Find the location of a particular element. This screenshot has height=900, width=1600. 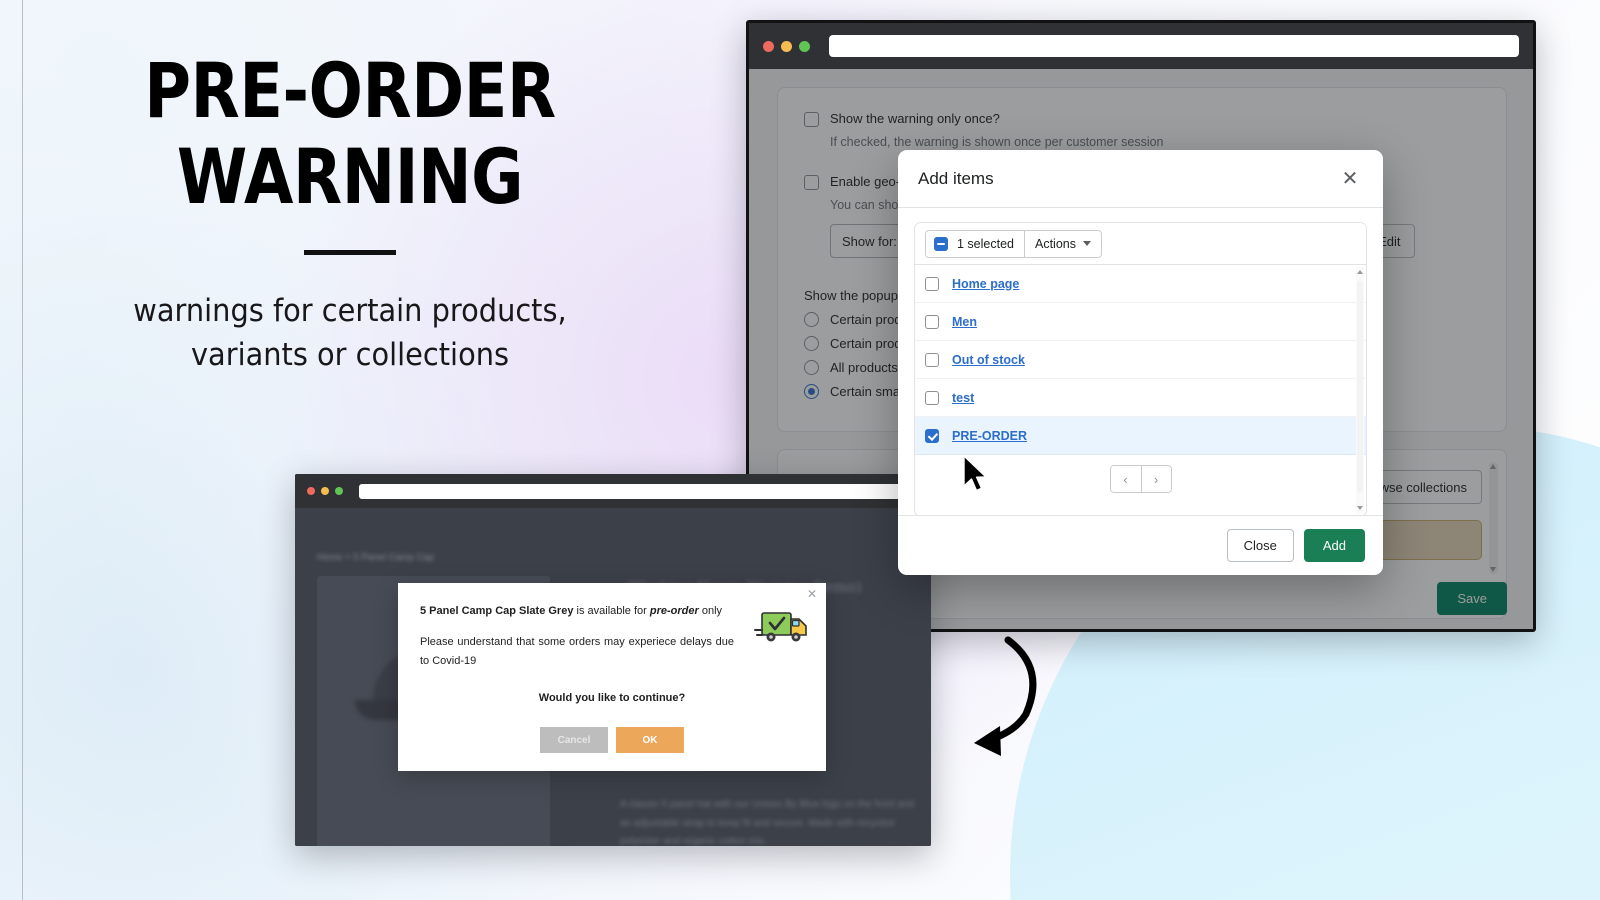

popup-emphasis: pre-order is located at coordinates (674, 611).